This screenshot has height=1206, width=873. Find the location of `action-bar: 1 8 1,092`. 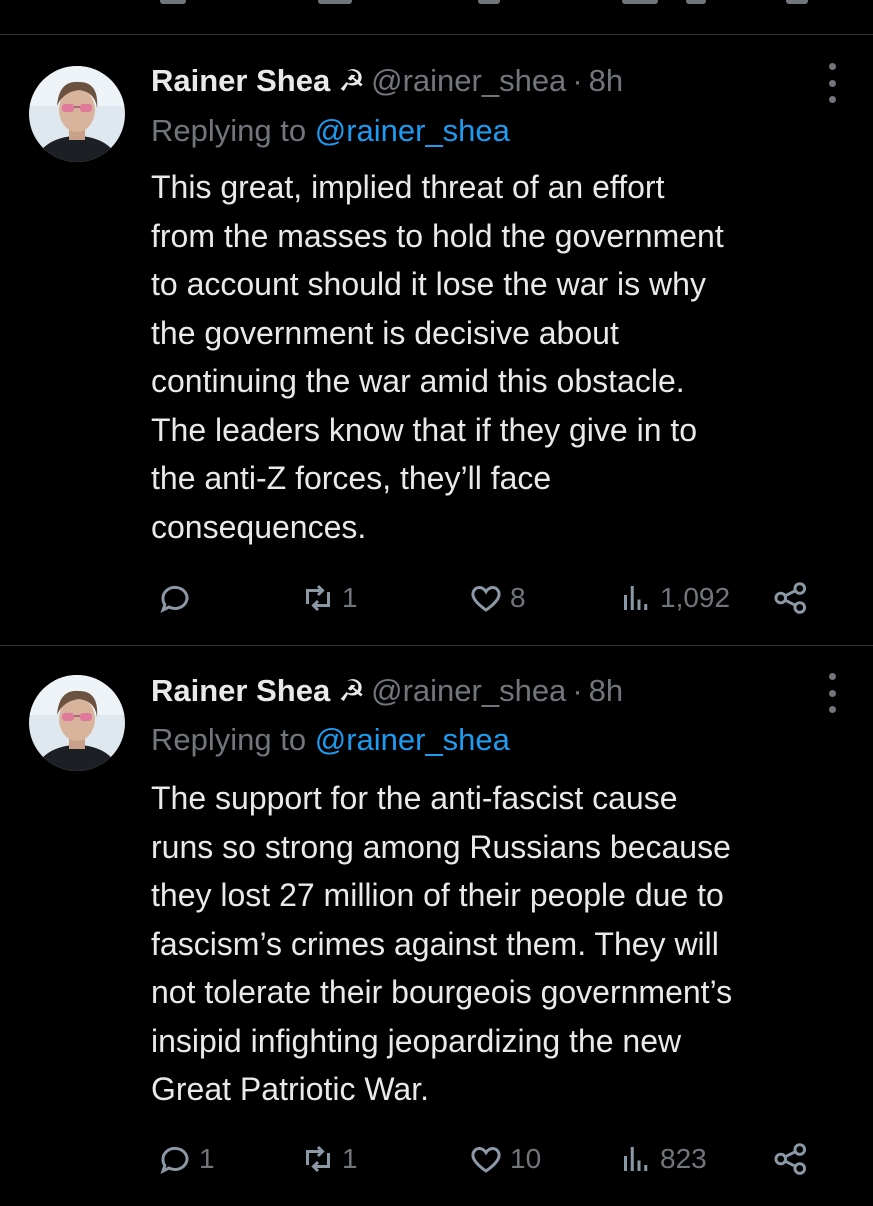

action-bar: 1 8 1,092 is located at coordinates (436, 598).